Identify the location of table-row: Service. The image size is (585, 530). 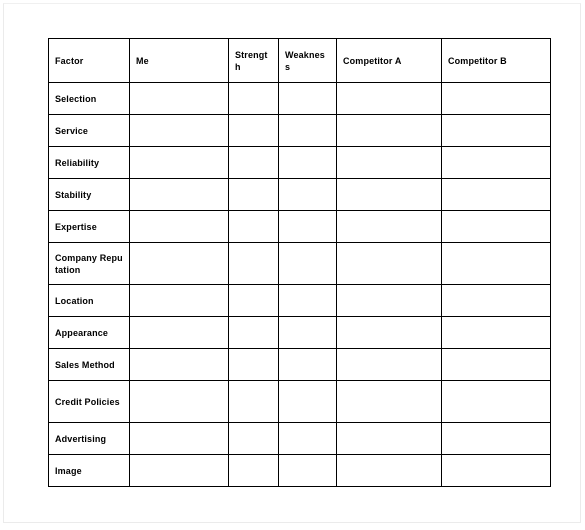
(299, 130).